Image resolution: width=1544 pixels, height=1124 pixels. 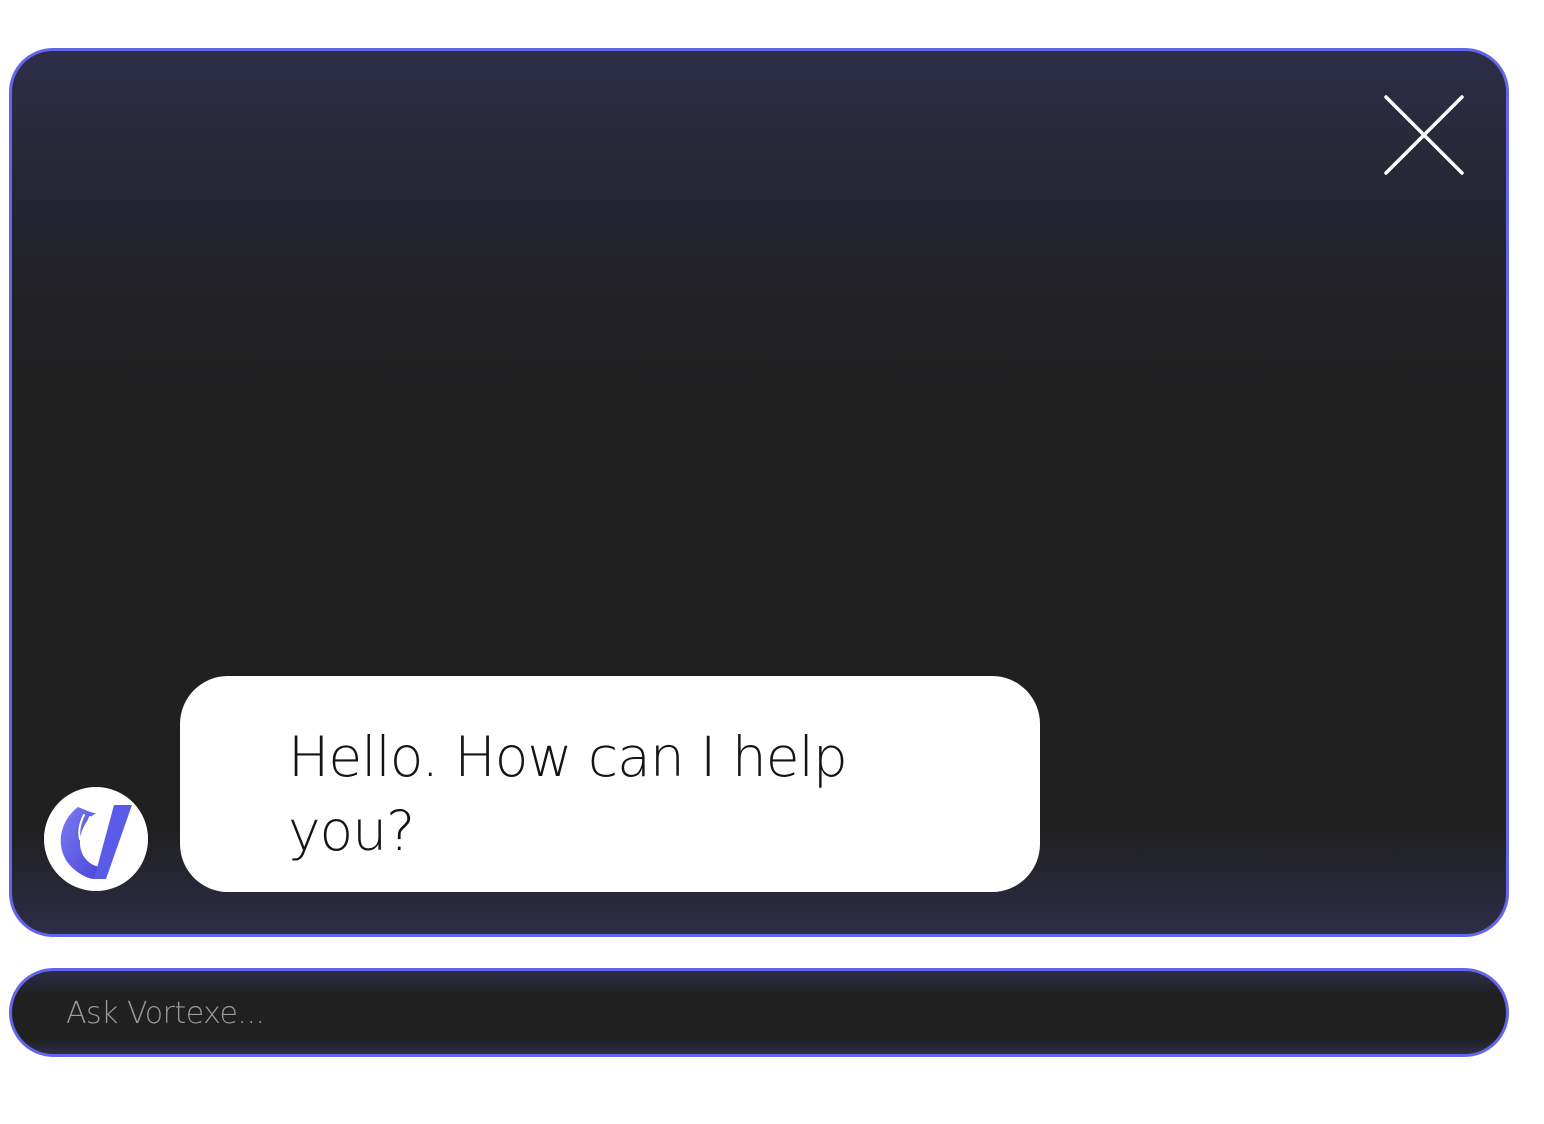 What do you see at coordinates (568, 794) in the screenshot?
I see `assistant-message-text: Hello. How can I help you?` at bounding box center [568, 794].